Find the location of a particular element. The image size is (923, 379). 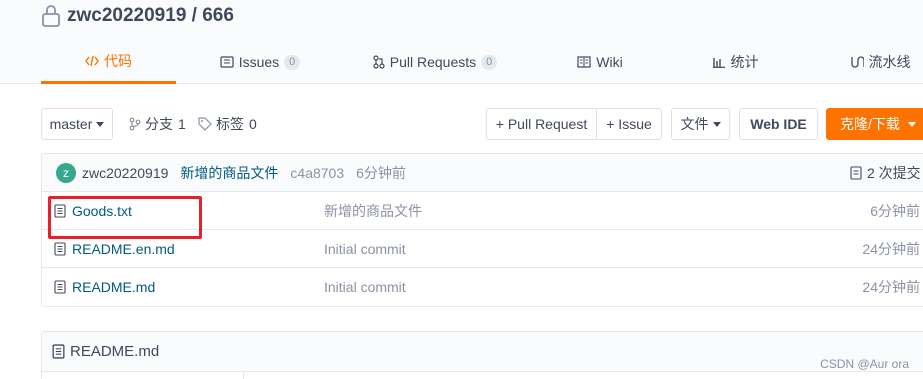

file-name-link: README.md is located at coordinates (113, 287).